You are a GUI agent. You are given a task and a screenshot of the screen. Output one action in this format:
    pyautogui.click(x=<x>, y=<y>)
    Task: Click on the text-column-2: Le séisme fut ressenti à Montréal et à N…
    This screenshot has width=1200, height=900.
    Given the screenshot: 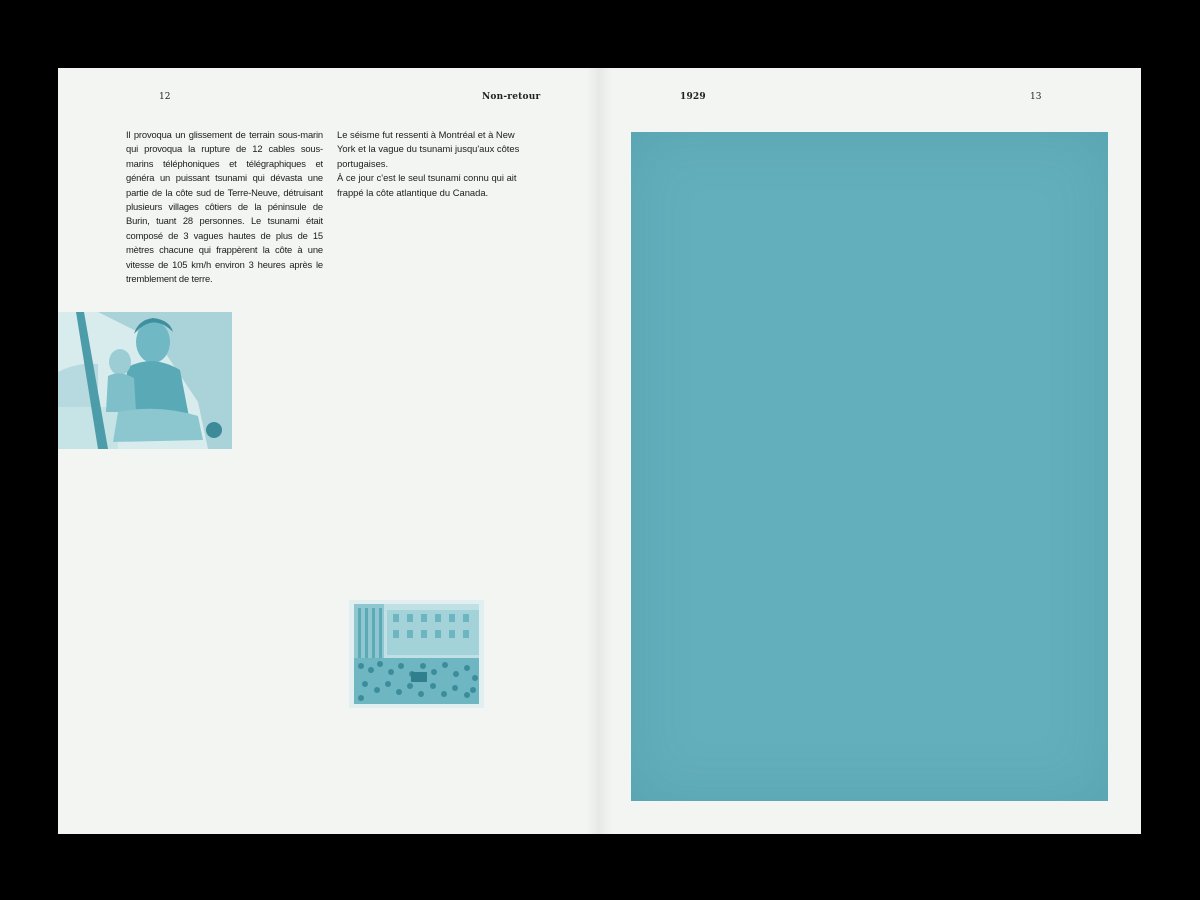 What is the action you would take?
    pyautogui.click(x=435, y=164)
    